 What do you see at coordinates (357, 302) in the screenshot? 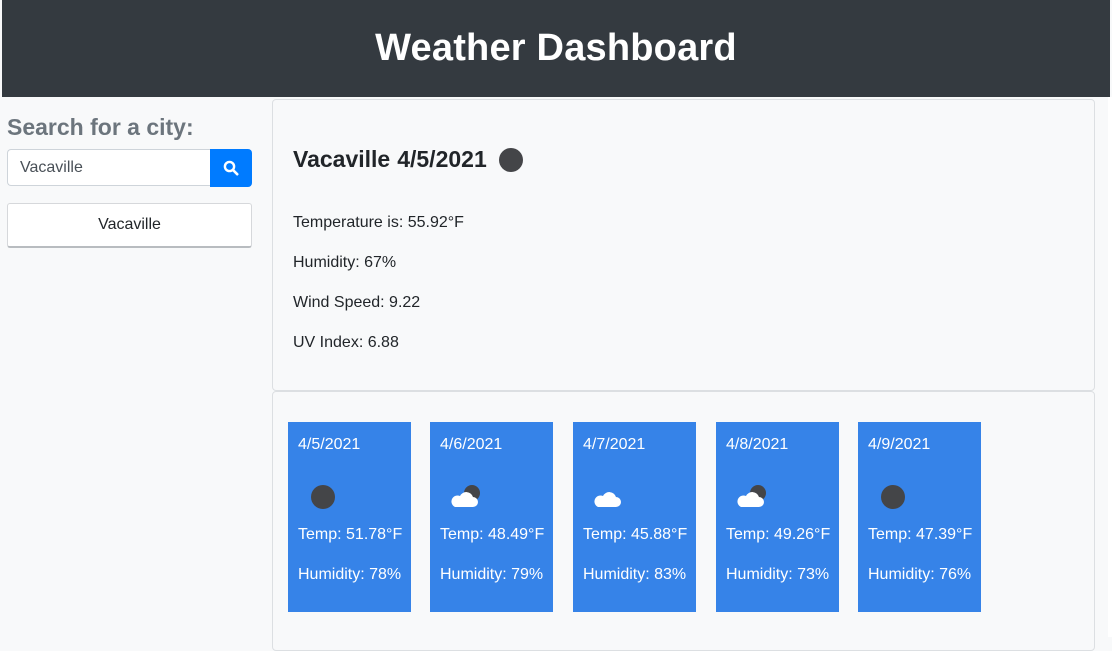
I see `current-wind-speed: Wind Speed: 9.22` at bounding box center [357, 302].